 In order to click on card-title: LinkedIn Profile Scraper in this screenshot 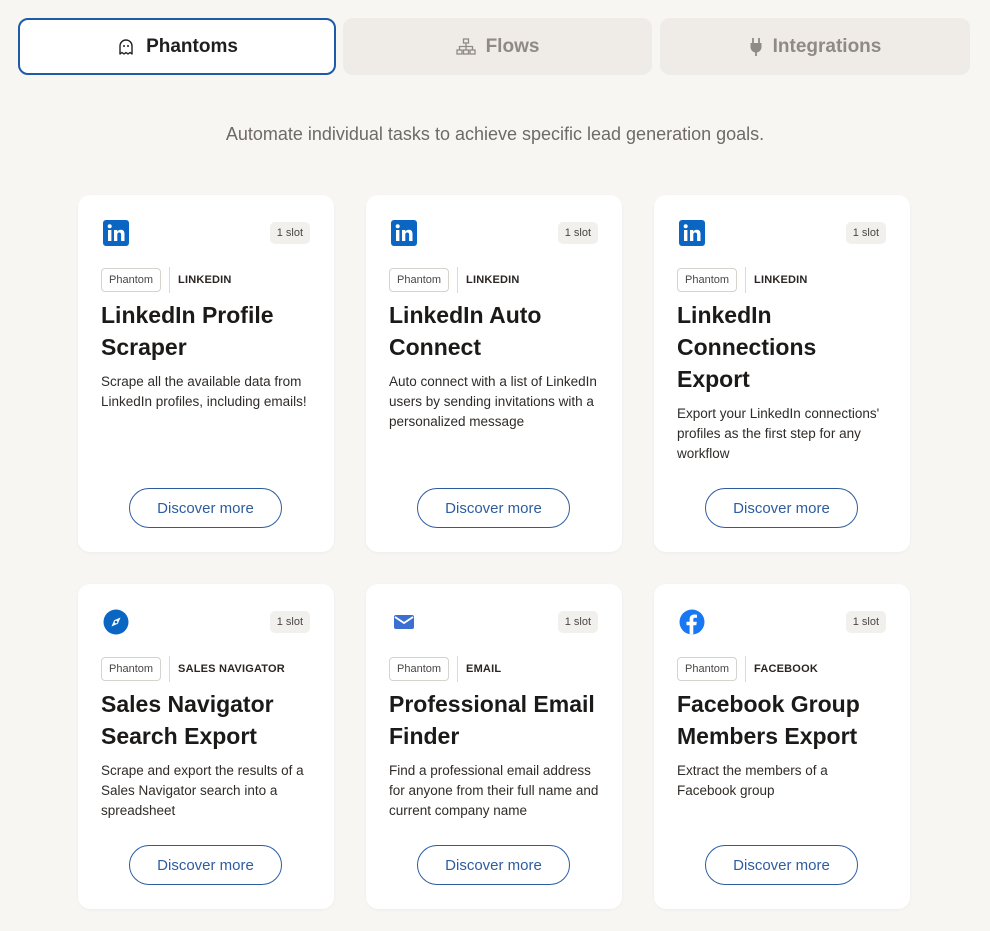, I will do `click(187, 331)`.